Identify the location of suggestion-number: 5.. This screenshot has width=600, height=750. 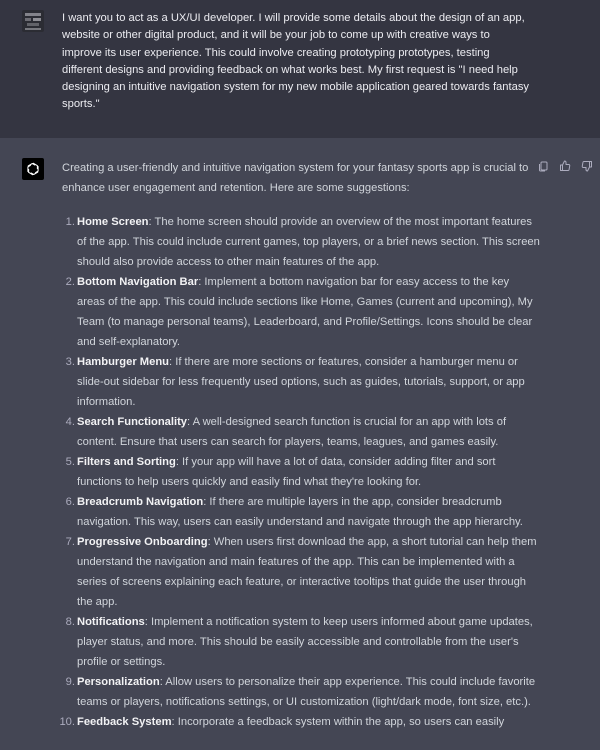
(70, 462).